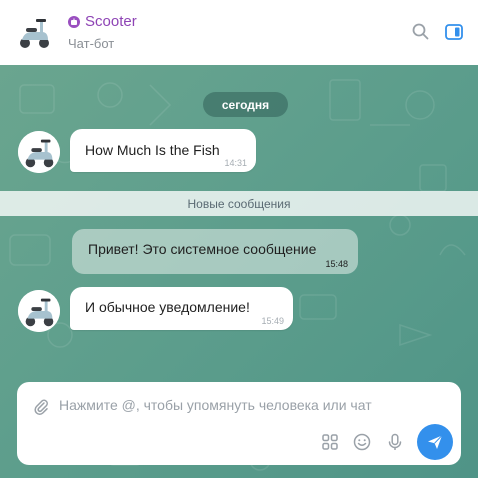  I want to click on bot-title-row: Scooter, so click(102, 21).